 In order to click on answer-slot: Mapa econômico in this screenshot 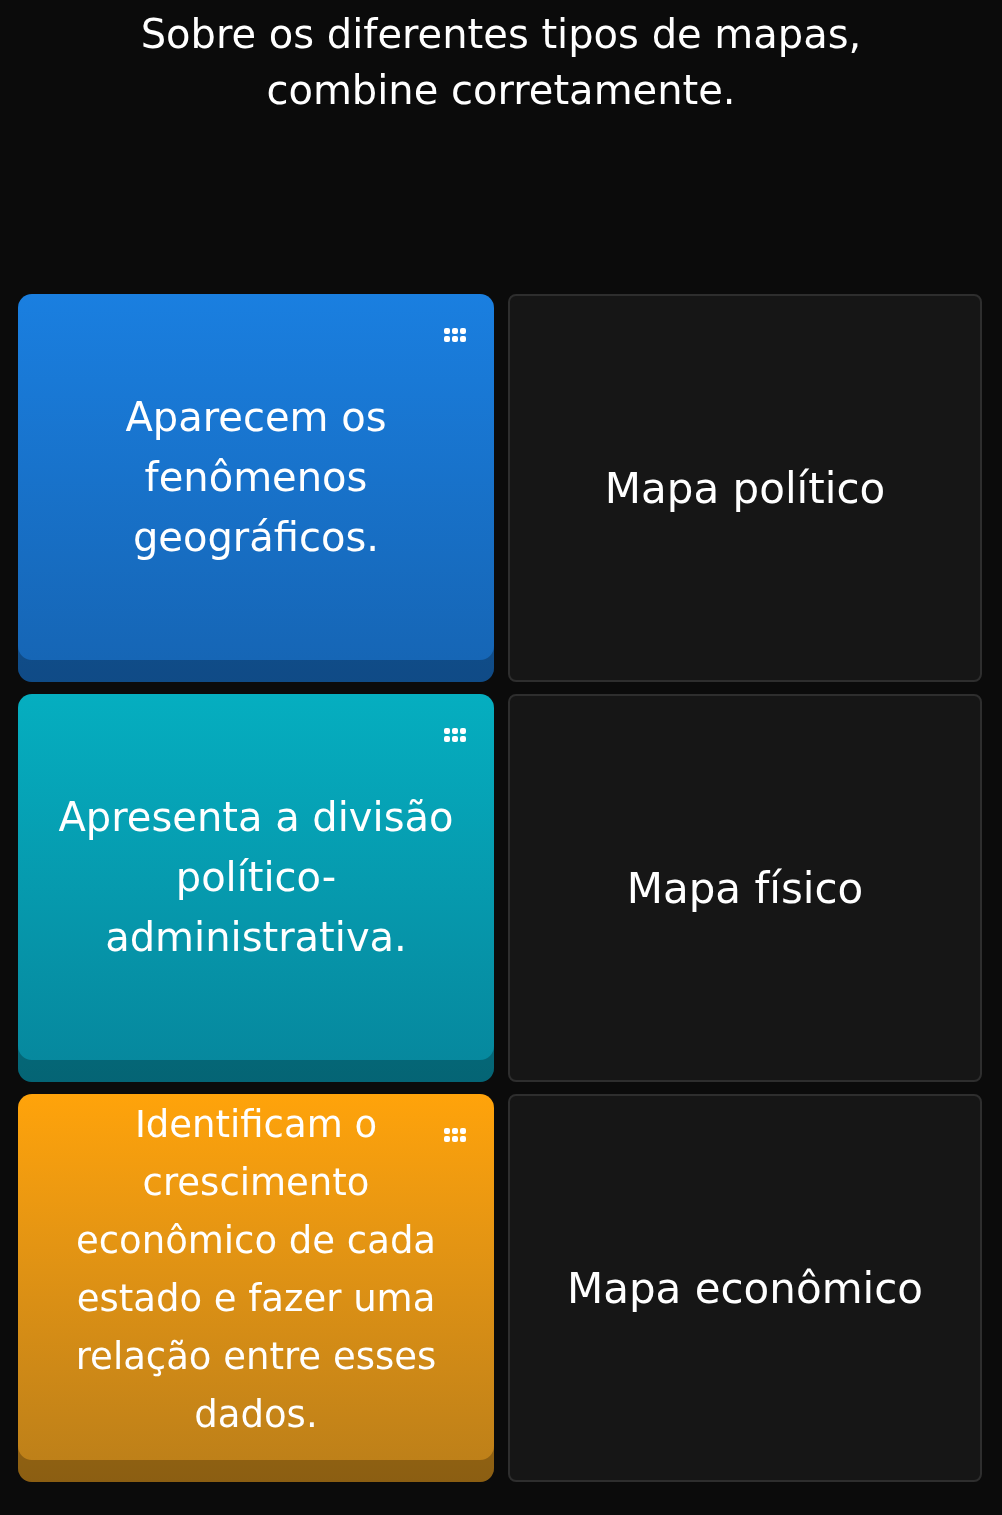, I will do `click(745, 1288)`.